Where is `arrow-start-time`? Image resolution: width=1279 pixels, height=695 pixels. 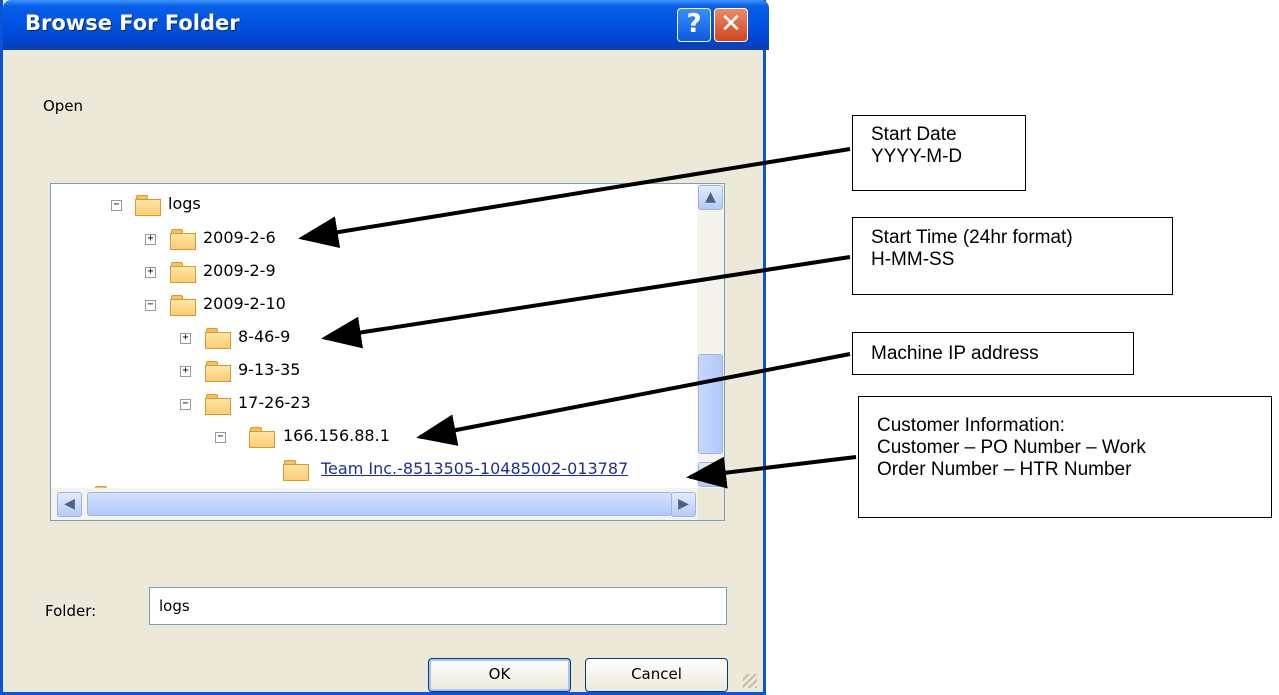 arrow-start-time is located at coordinates (586, 302).